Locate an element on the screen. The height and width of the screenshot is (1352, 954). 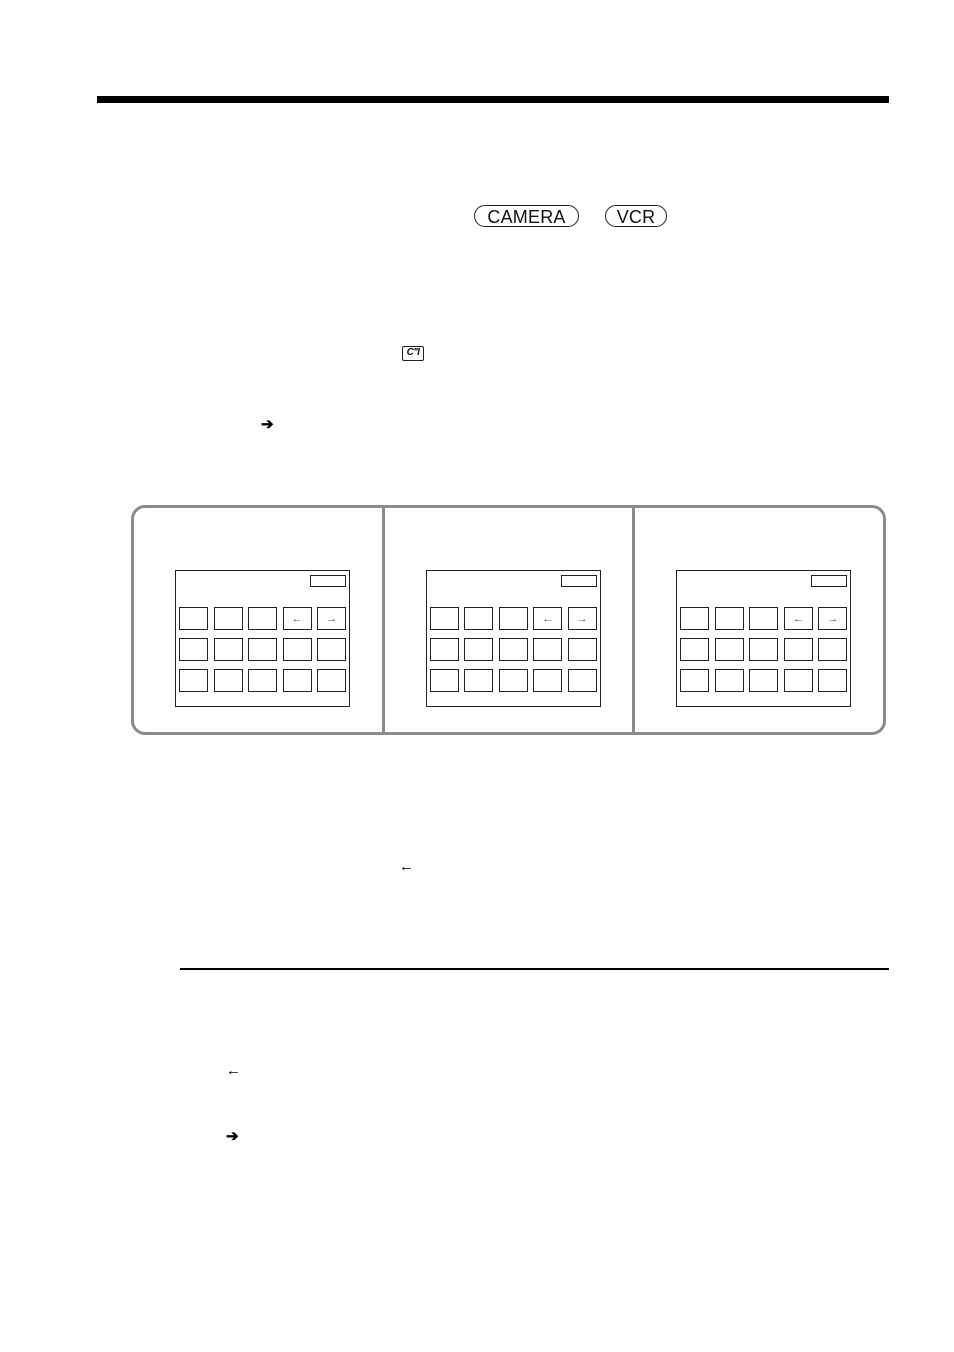
section-divider is located at coordinates (534, 969).